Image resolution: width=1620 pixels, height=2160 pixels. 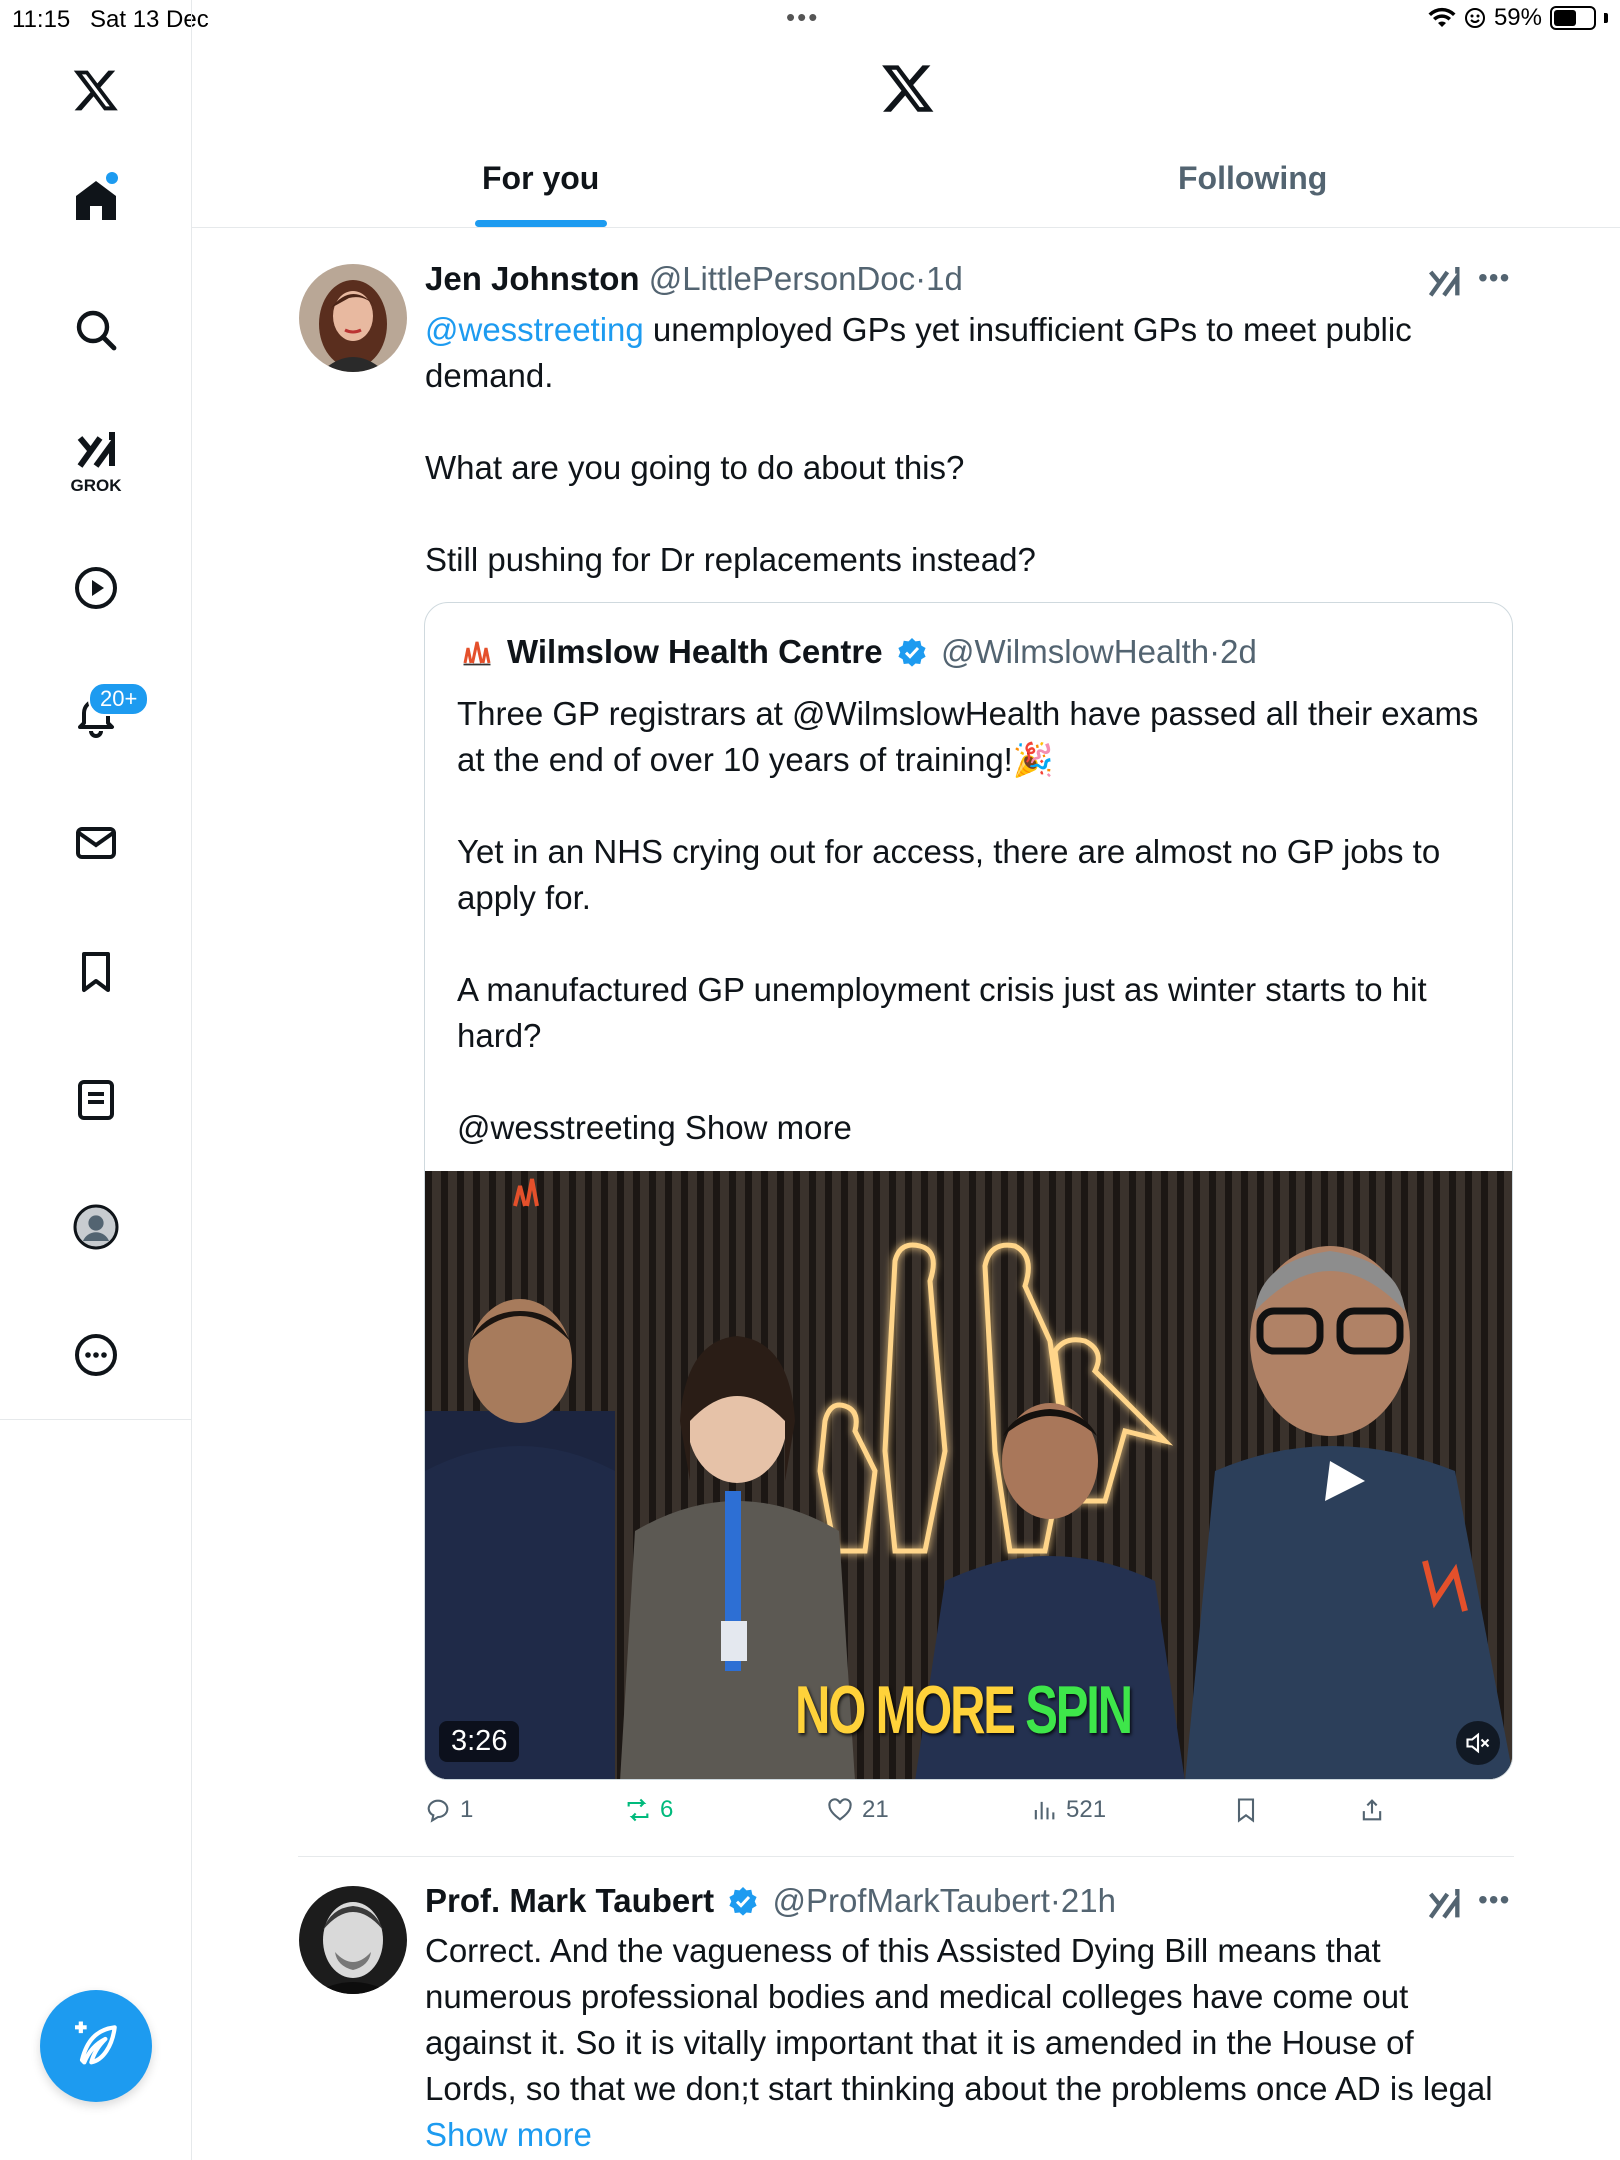 I want to click on bookmark-button, so click(x=1246, y=1810).